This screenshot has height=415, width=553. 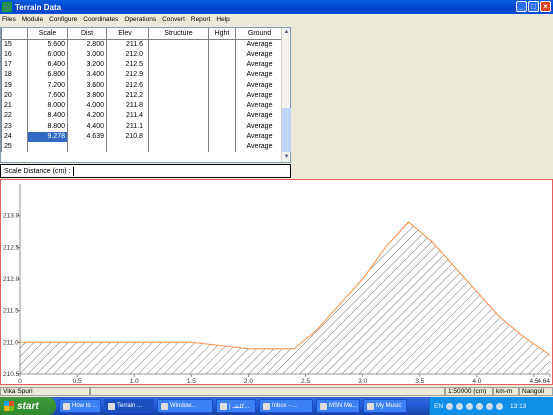 What do you see at coordinates (87, 75) in the screenshot?
I see `dist-cell: 3.400` at bounding box center [87, 75].